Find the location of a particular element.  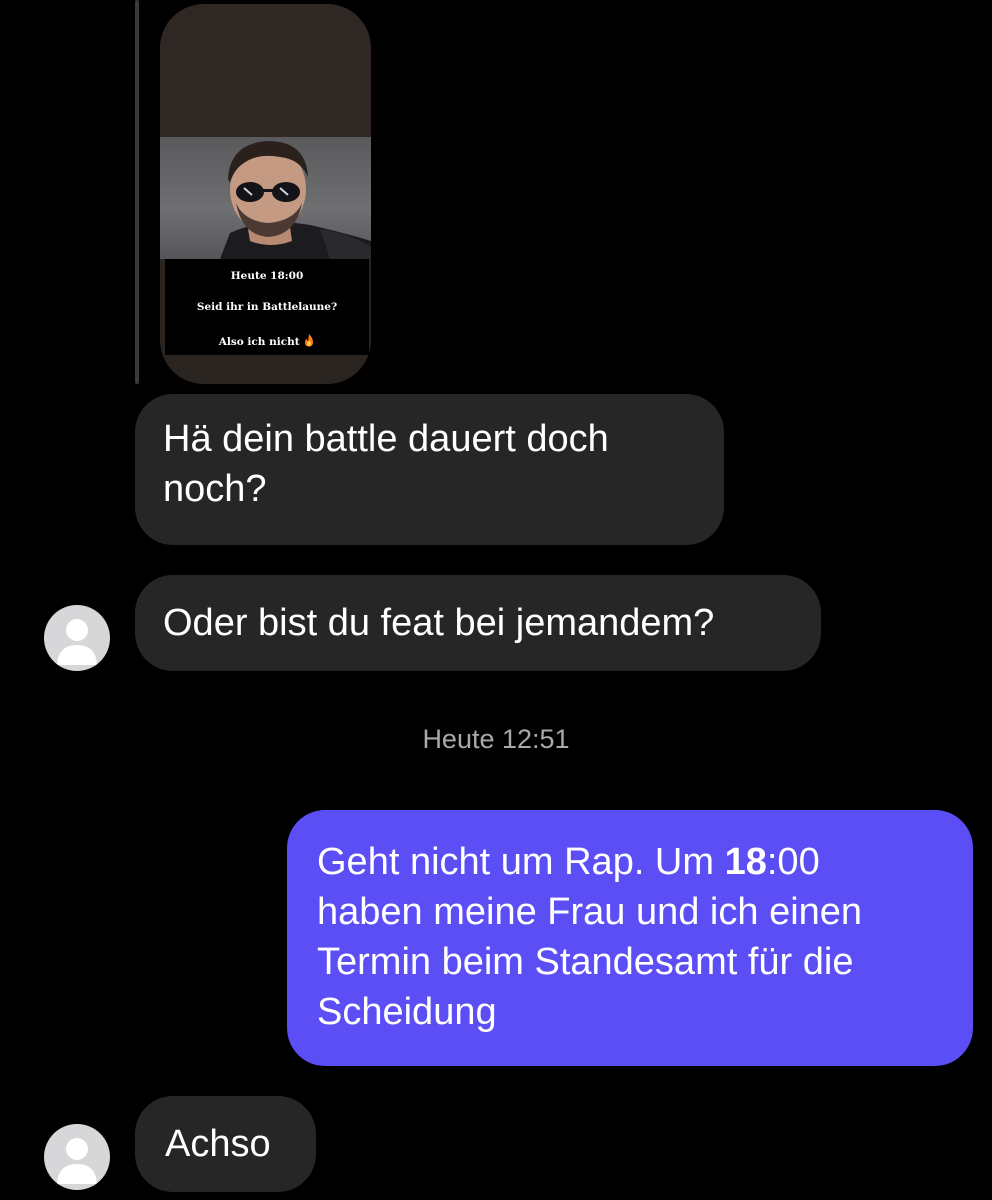

story-bottom-area is located at coordinates (265, 369).